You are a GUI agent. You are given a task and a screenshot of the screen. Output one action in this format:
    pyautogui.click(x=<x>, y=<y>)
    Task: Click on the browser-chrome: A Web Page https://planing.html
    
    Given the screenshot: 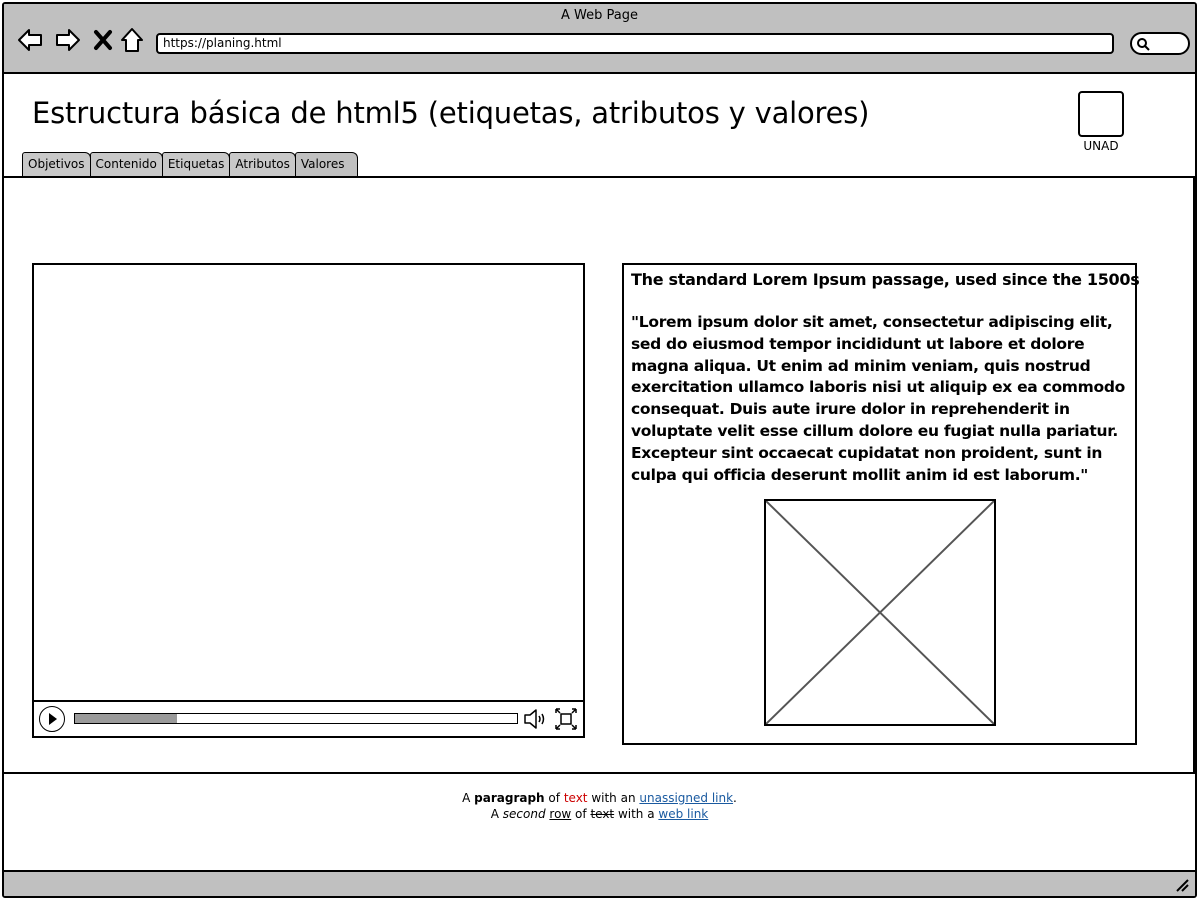 What is the action you would take?
    pyautogui.click(x=599, y=39)
    